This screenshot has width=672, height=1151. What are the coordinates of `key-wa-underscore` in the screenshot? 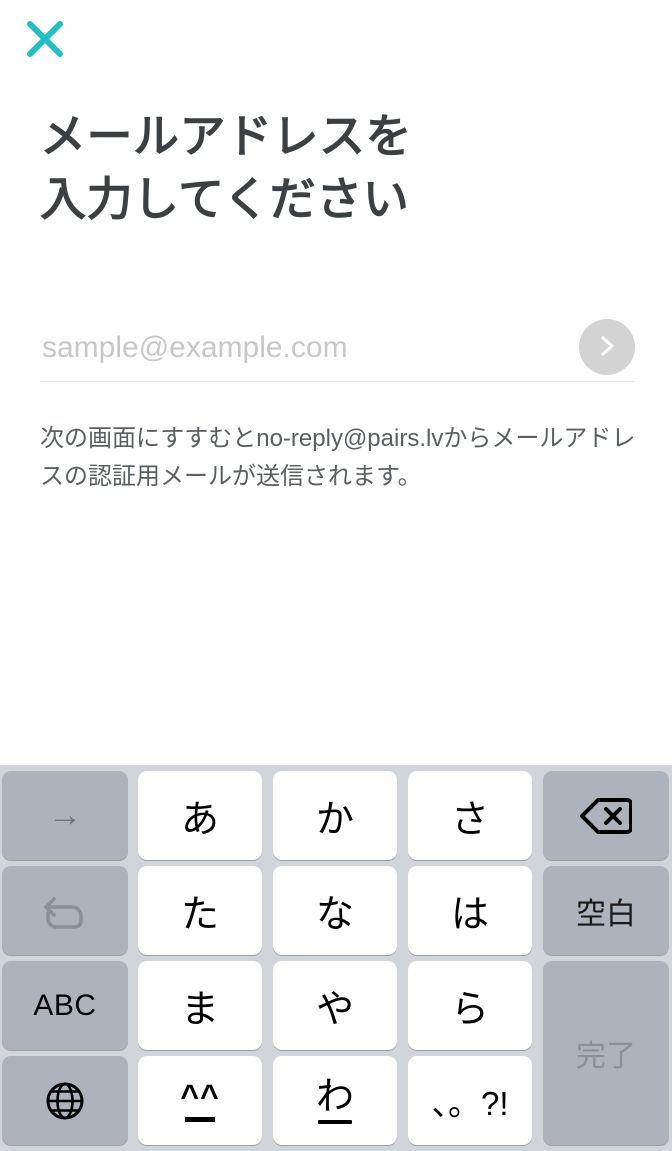 It's located at (334, 1121).